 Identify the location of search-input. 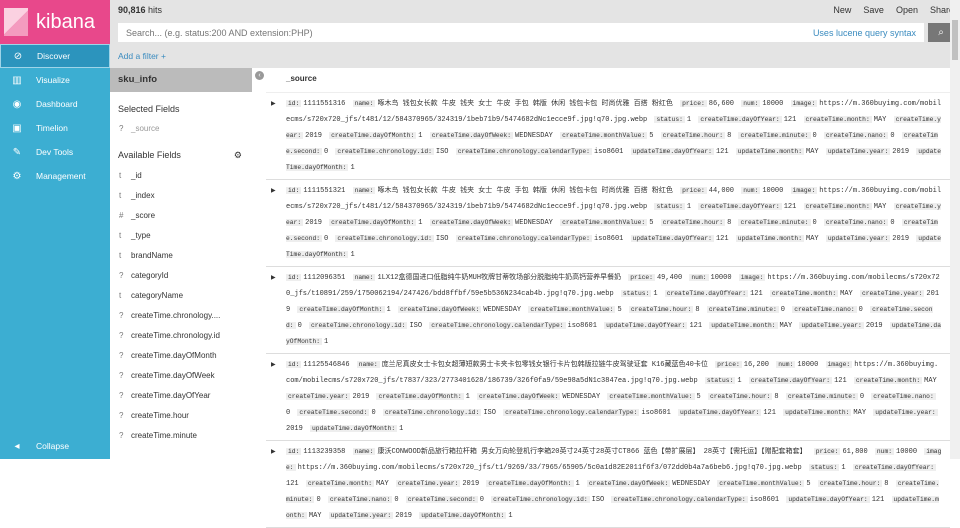
(363, 32).